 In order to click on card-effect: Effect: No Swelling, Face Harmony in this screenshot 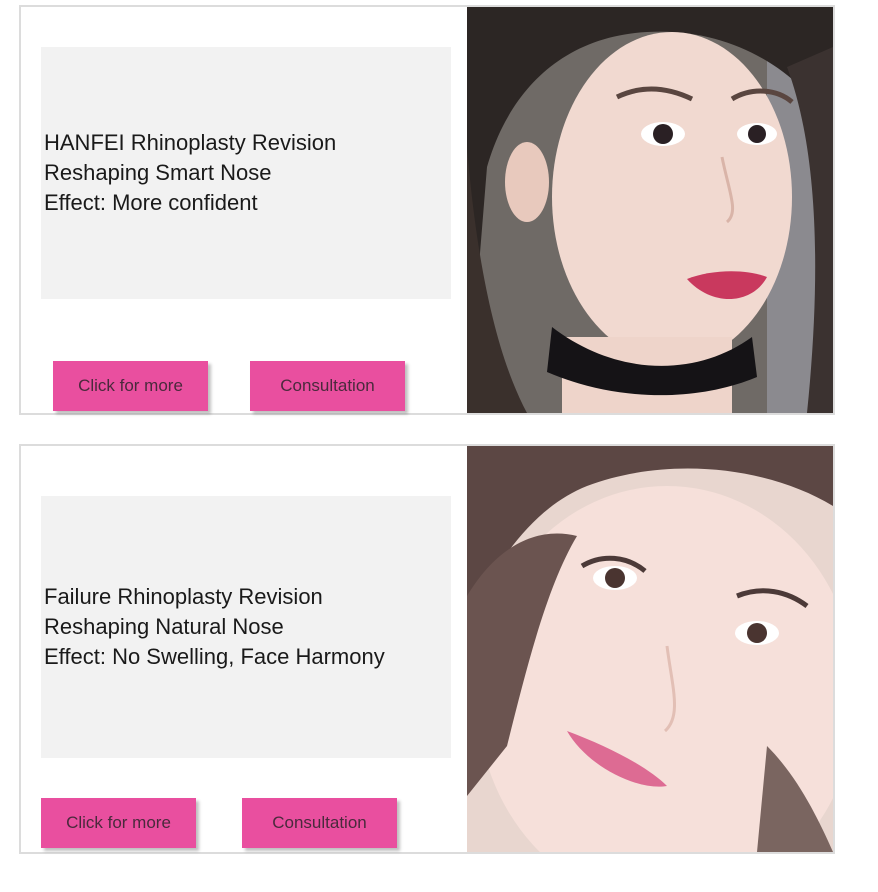, I will do `click(214, 656)`.